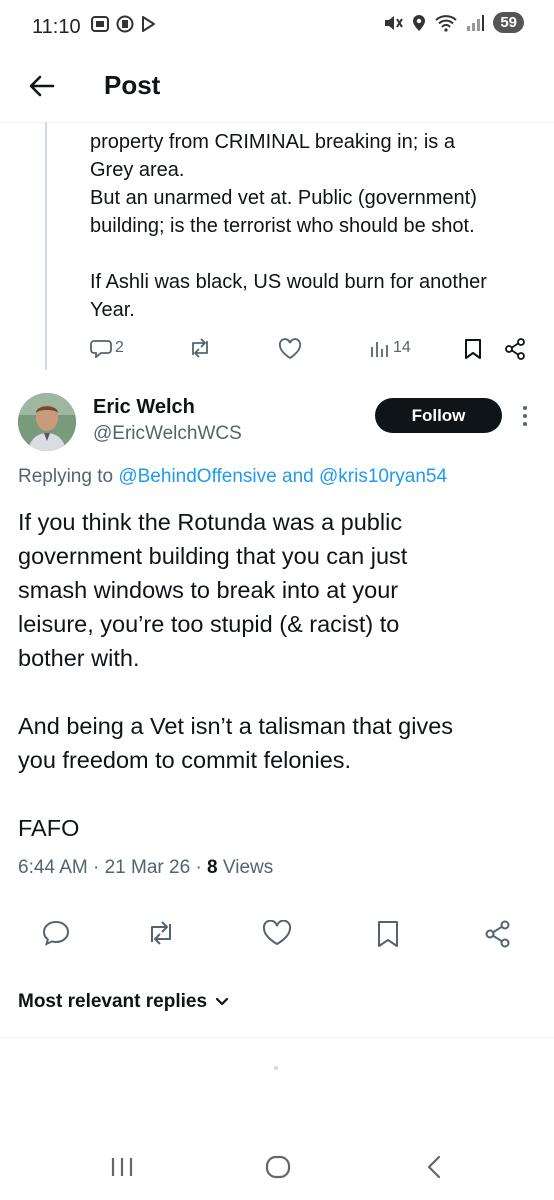 This screenshot has height=1200, width=554. I want to click on mention-link-2: @kris10ryan54, so click(383, 476).